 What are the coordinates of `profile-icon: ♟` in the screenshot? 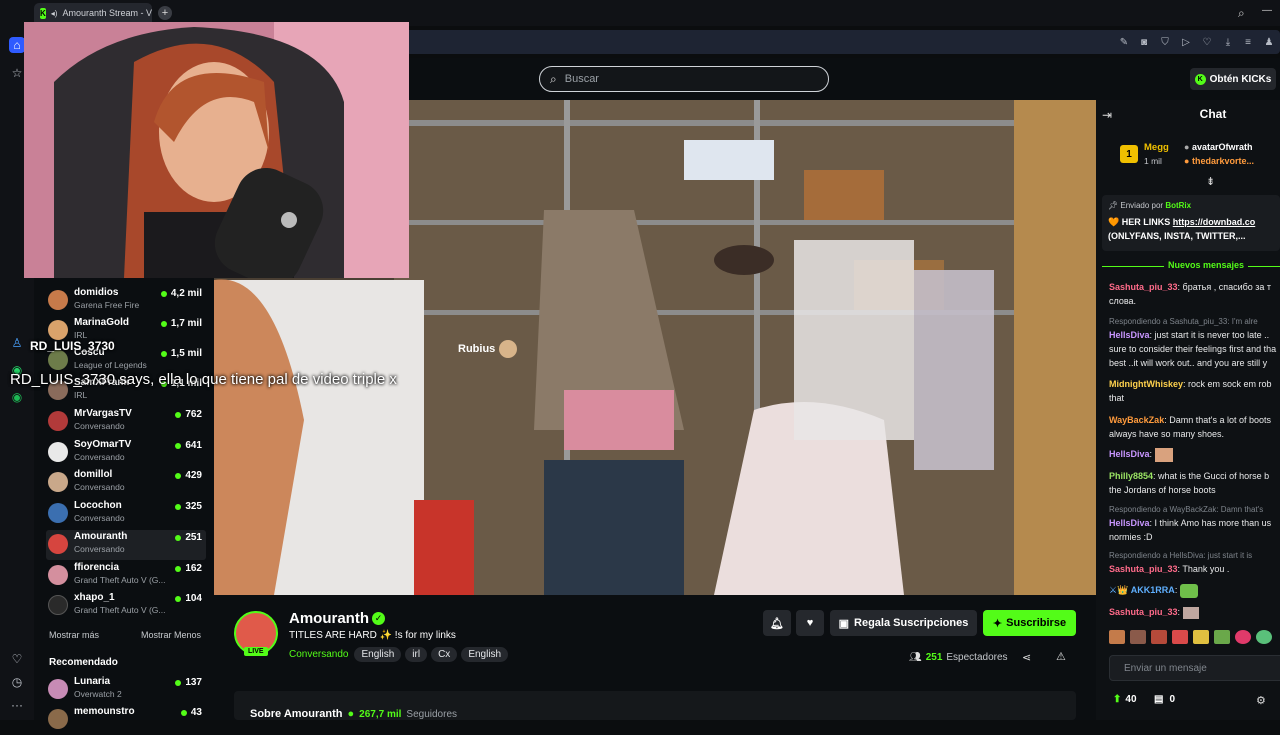 It's located at (1269, 42).